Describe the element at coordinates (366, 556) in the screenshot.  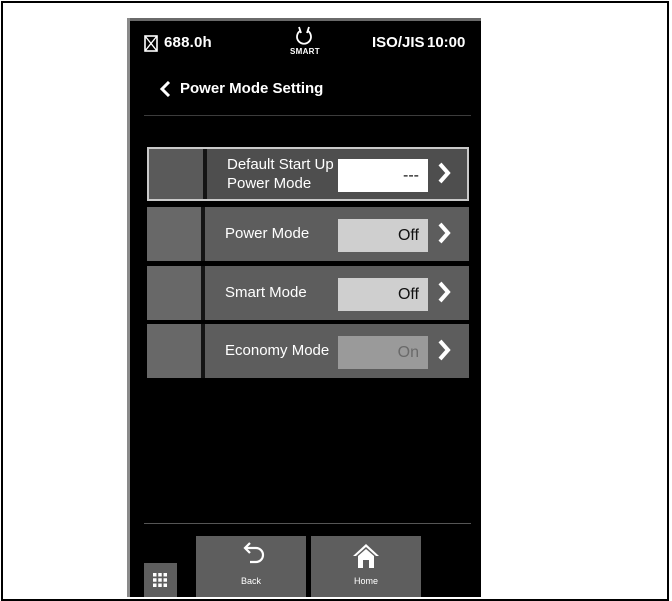
I see `home-icon` at that location.